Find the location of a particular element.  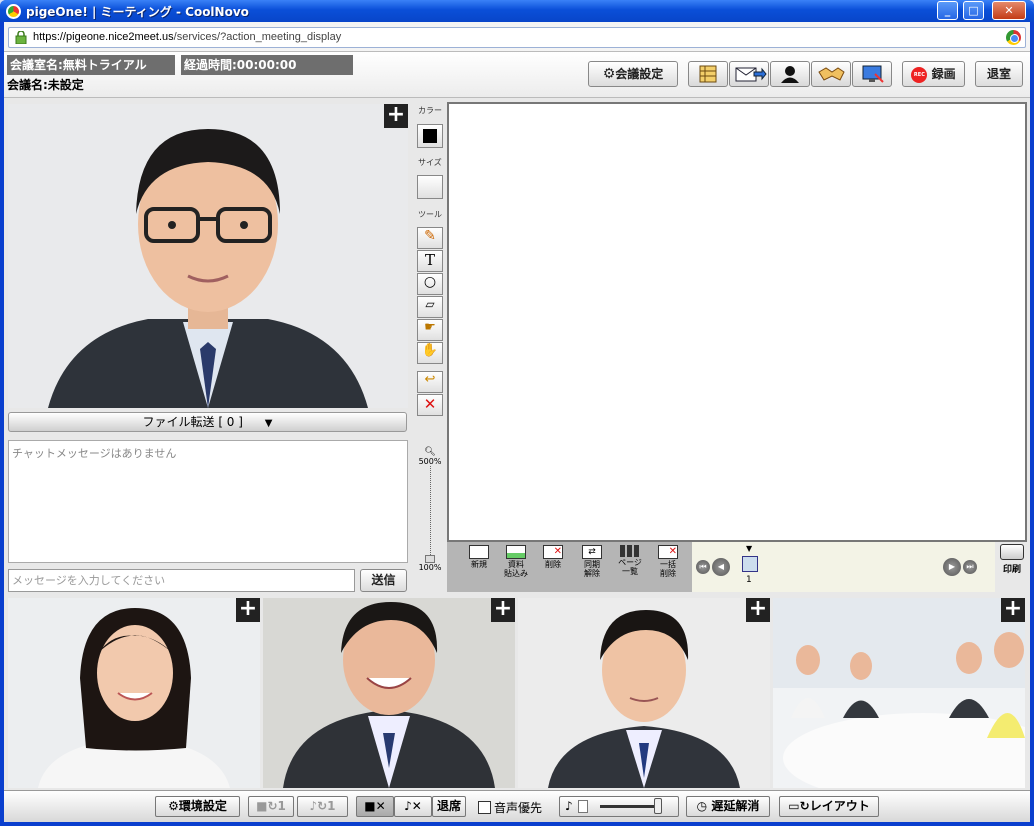

expand-participant-3-button: + is located at coordinates (758, 610).